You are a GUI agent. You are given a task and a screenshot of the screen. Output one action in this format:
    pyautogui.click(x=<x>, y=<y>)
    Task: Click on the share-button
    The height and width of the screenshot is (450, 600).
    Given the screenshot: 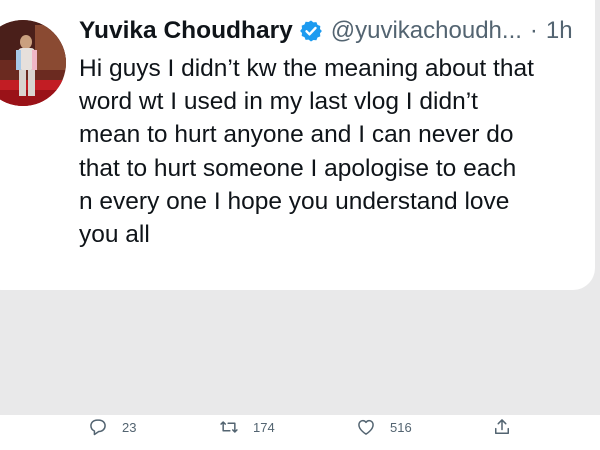 What is the action you would take?
    pyautogui.click(x=509, y=427)
    